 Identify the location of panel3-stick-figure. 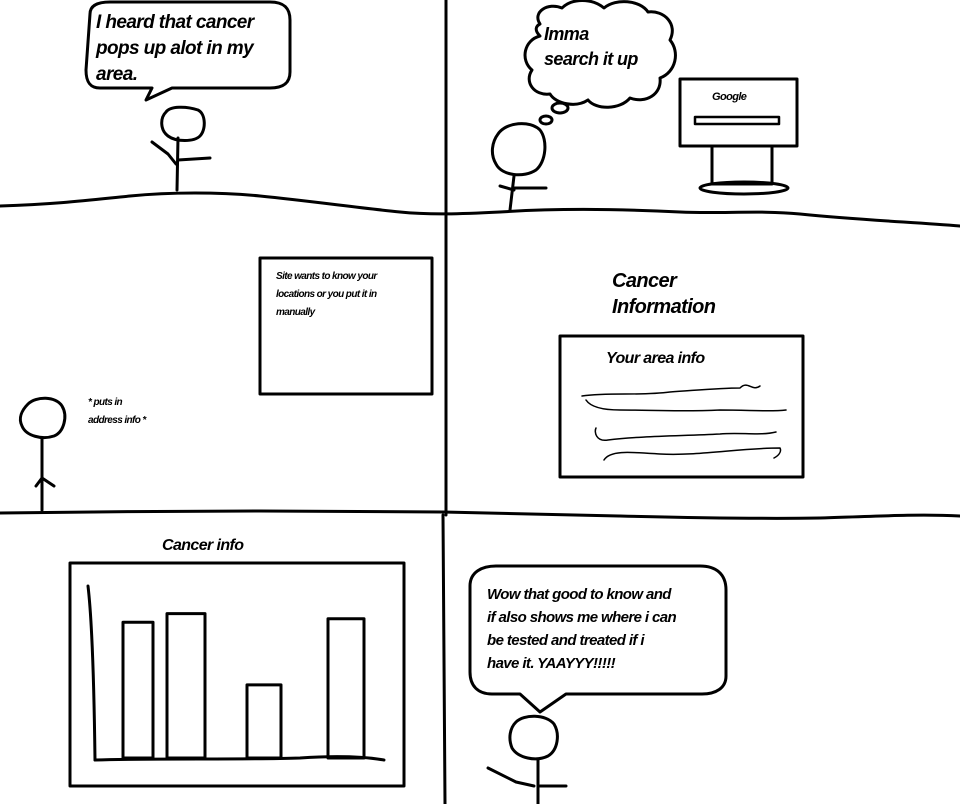
(42, 454).